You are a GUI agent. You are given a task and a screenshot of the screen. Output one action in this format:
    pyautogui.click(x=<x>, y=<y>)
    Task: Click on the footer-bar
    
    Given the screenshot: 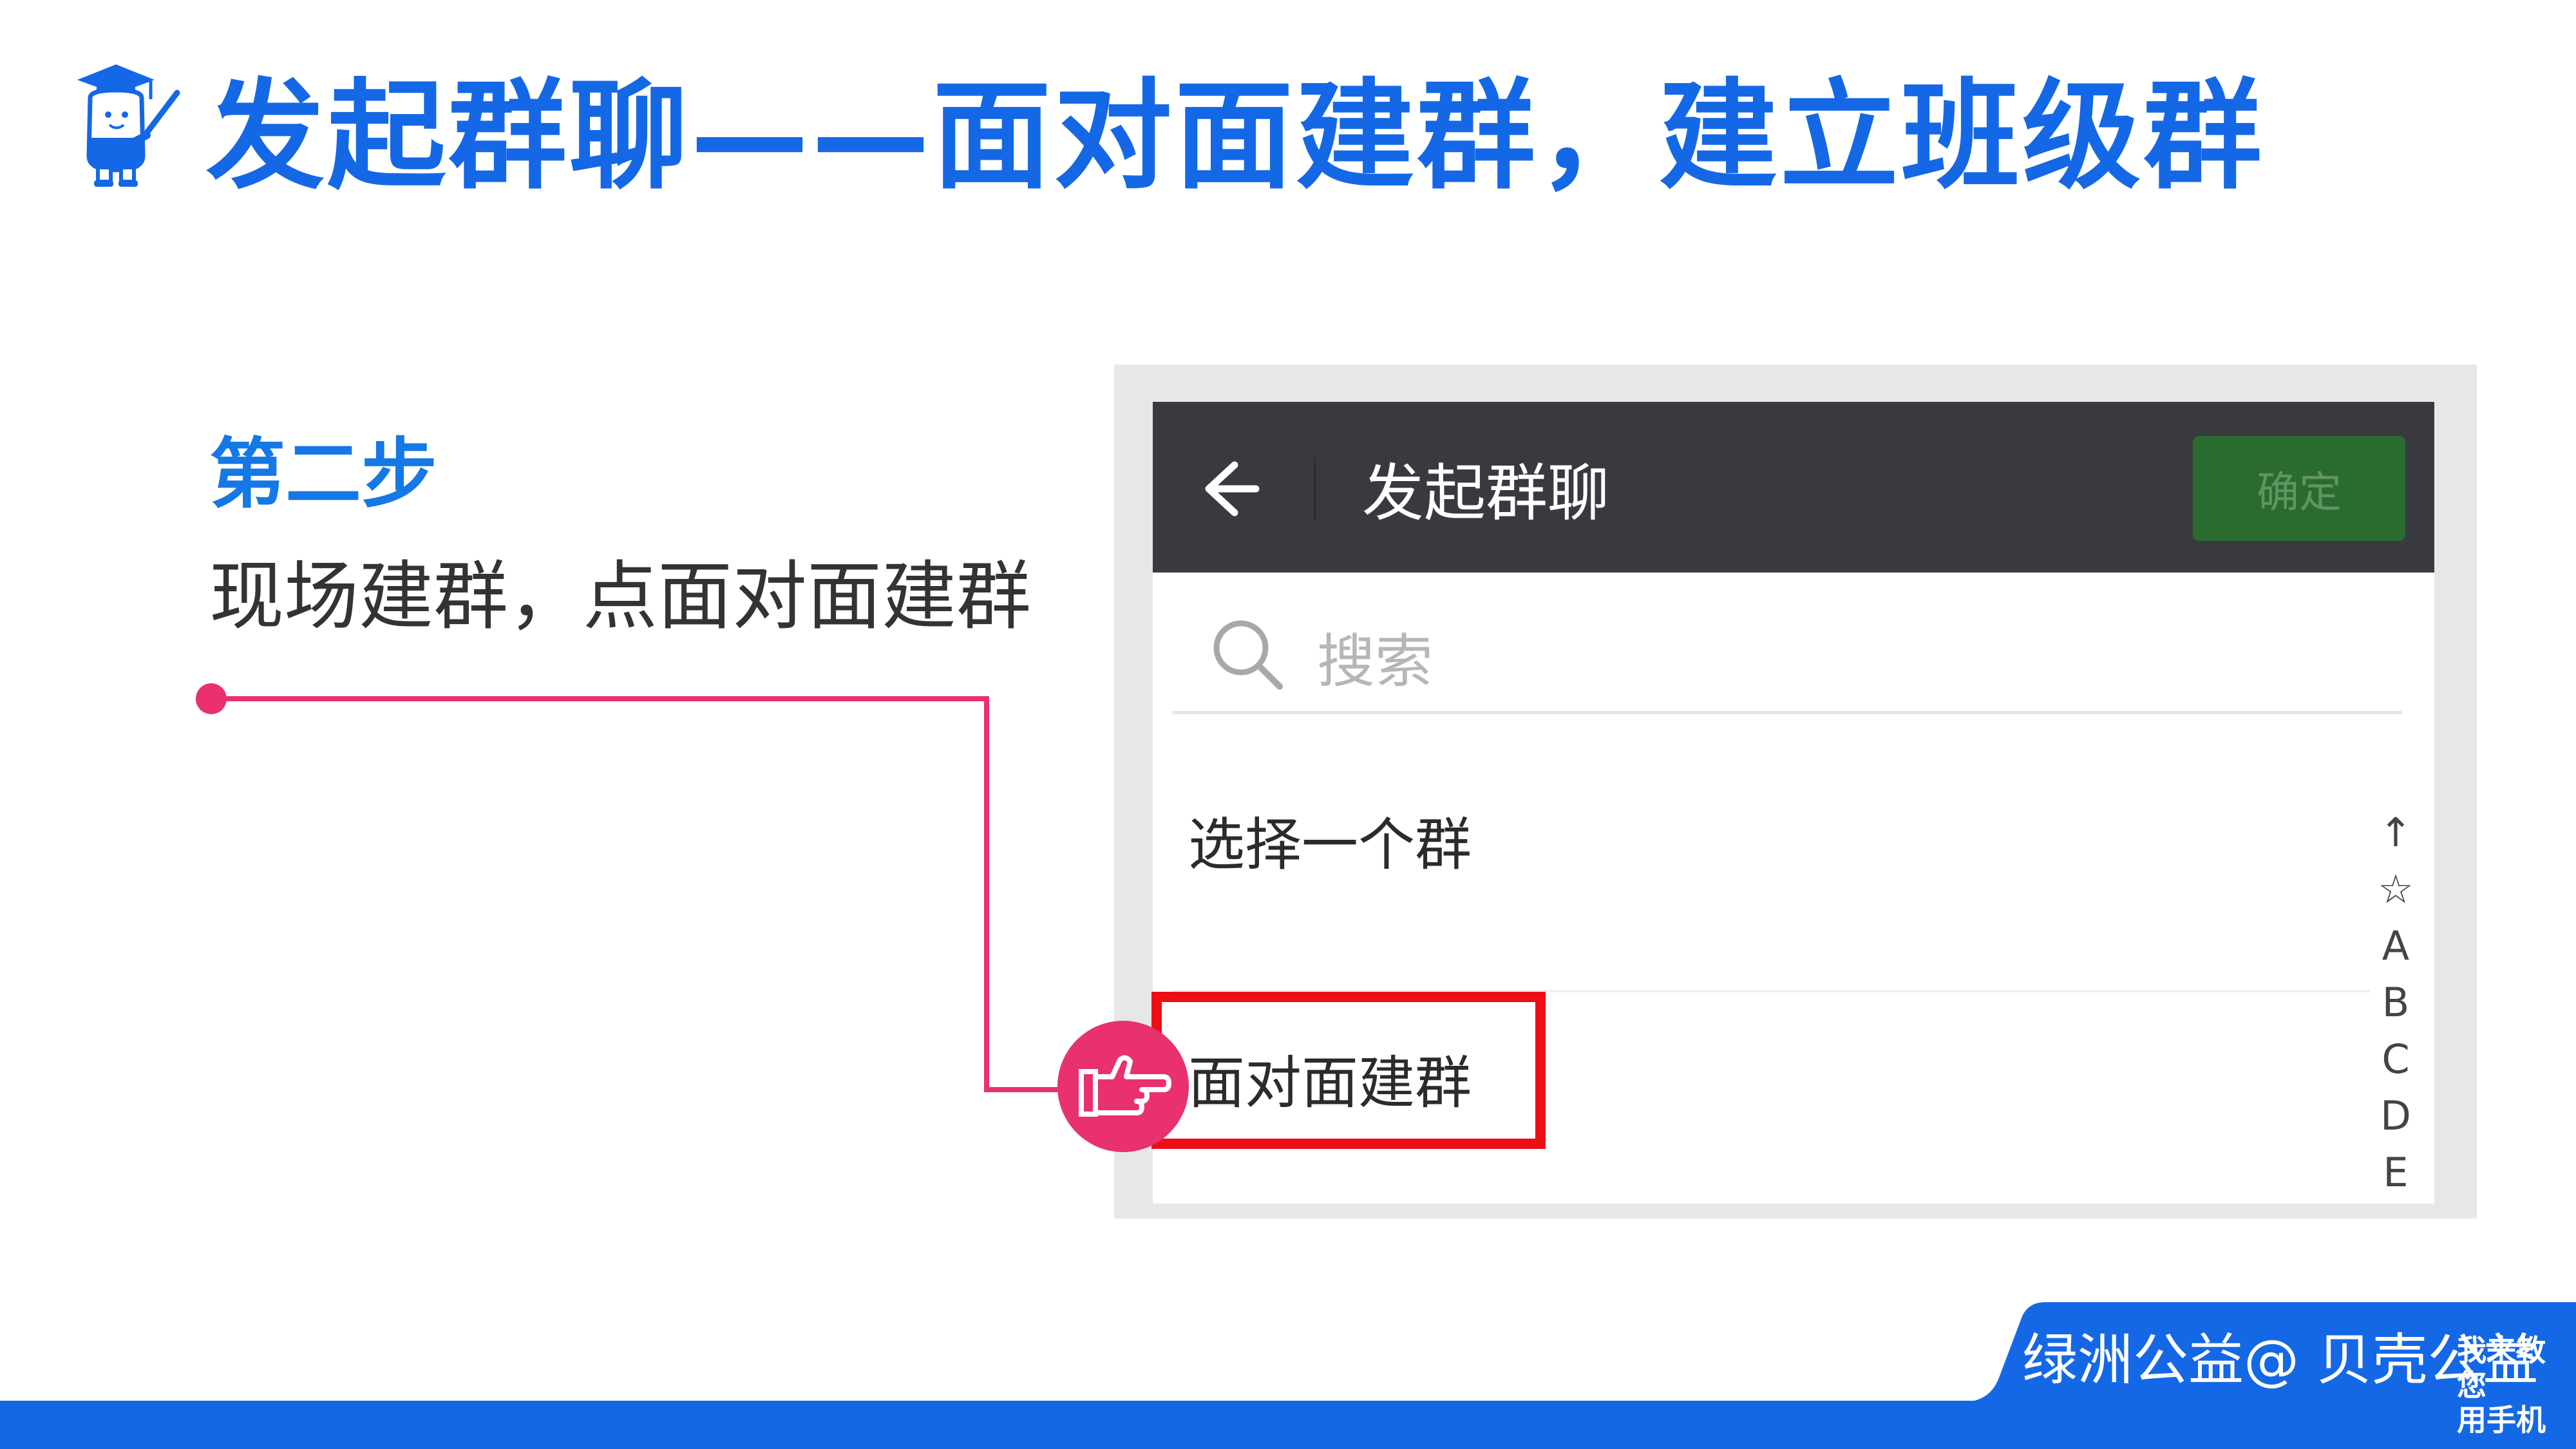 What is the action you would take?
    pyautogui.click(x=1288, y=1425)
    